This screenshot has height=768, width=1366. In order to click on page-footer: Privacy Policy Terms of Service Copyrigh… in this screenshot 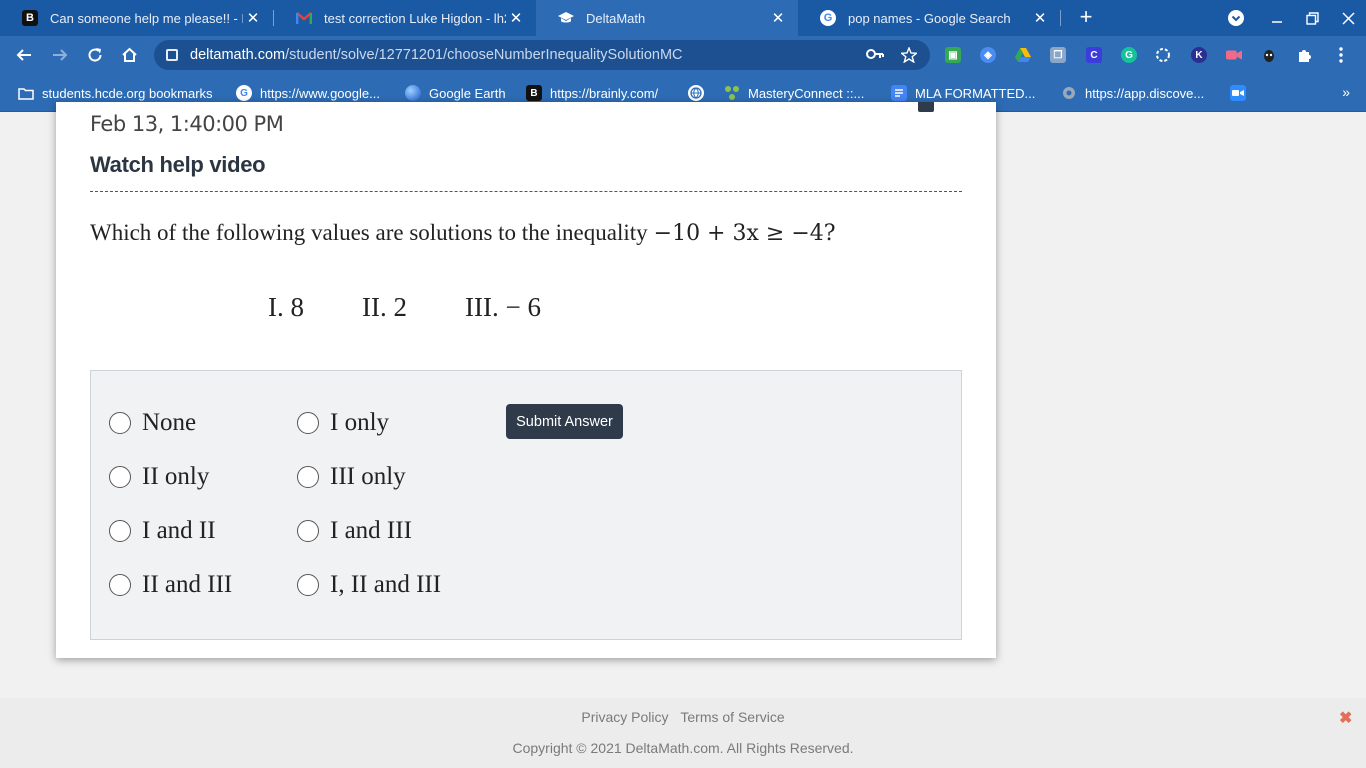, I will do `click(683, 733)`.